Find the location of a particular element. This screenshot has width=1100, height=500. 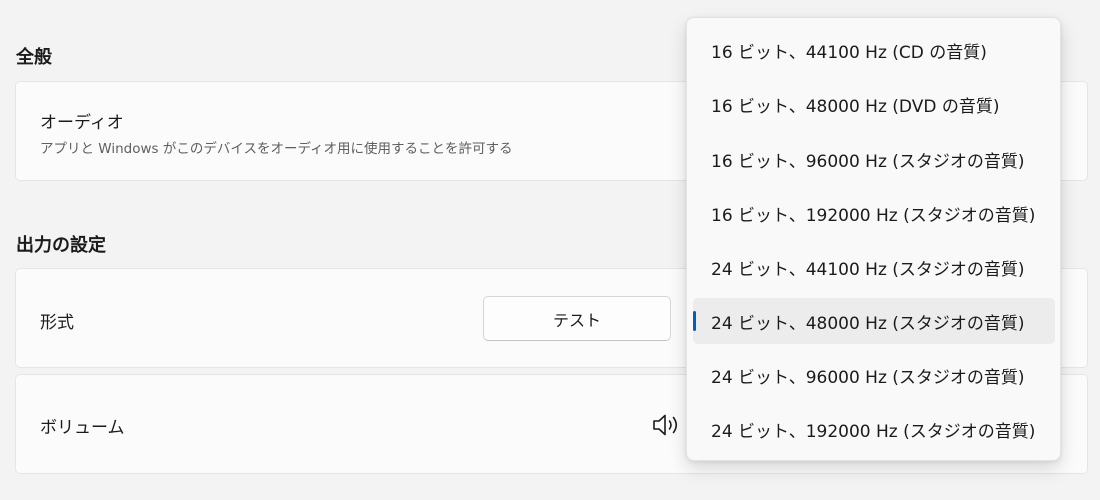

format-option: 16 ビット、48000 Hz (DVD の音質) is located at coordinates (874, 104).